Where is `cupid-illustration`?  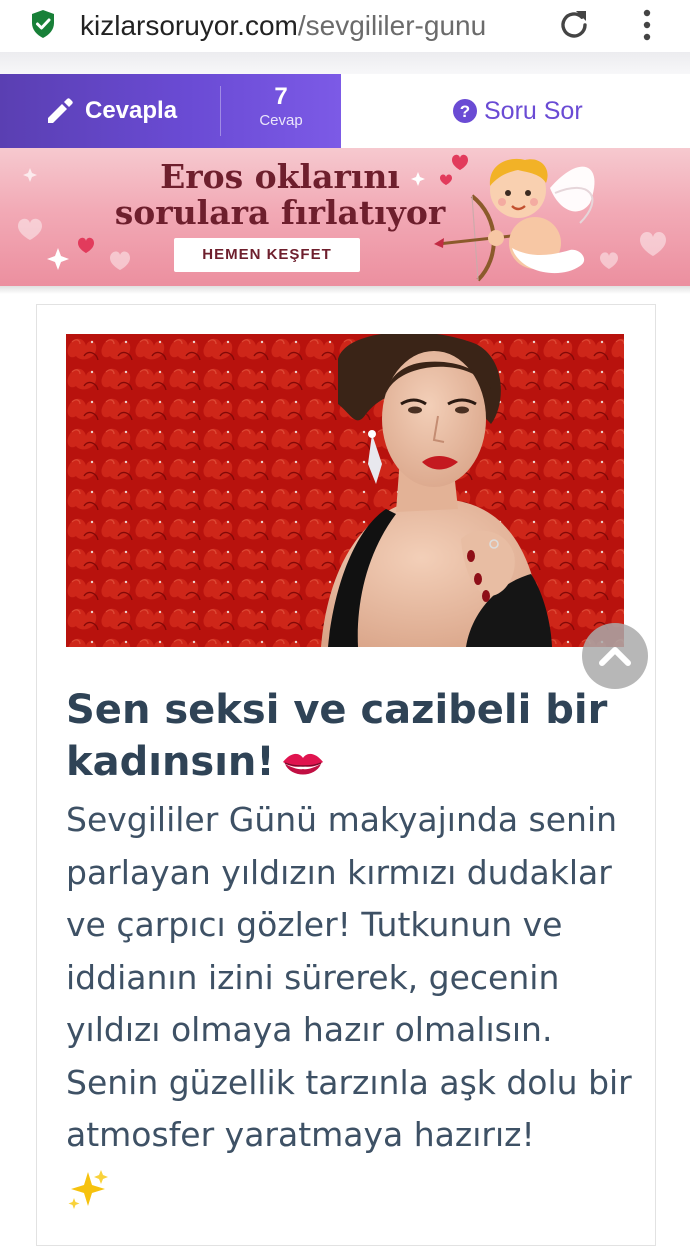 cupid-illustration is located at coordinates (514, 220).